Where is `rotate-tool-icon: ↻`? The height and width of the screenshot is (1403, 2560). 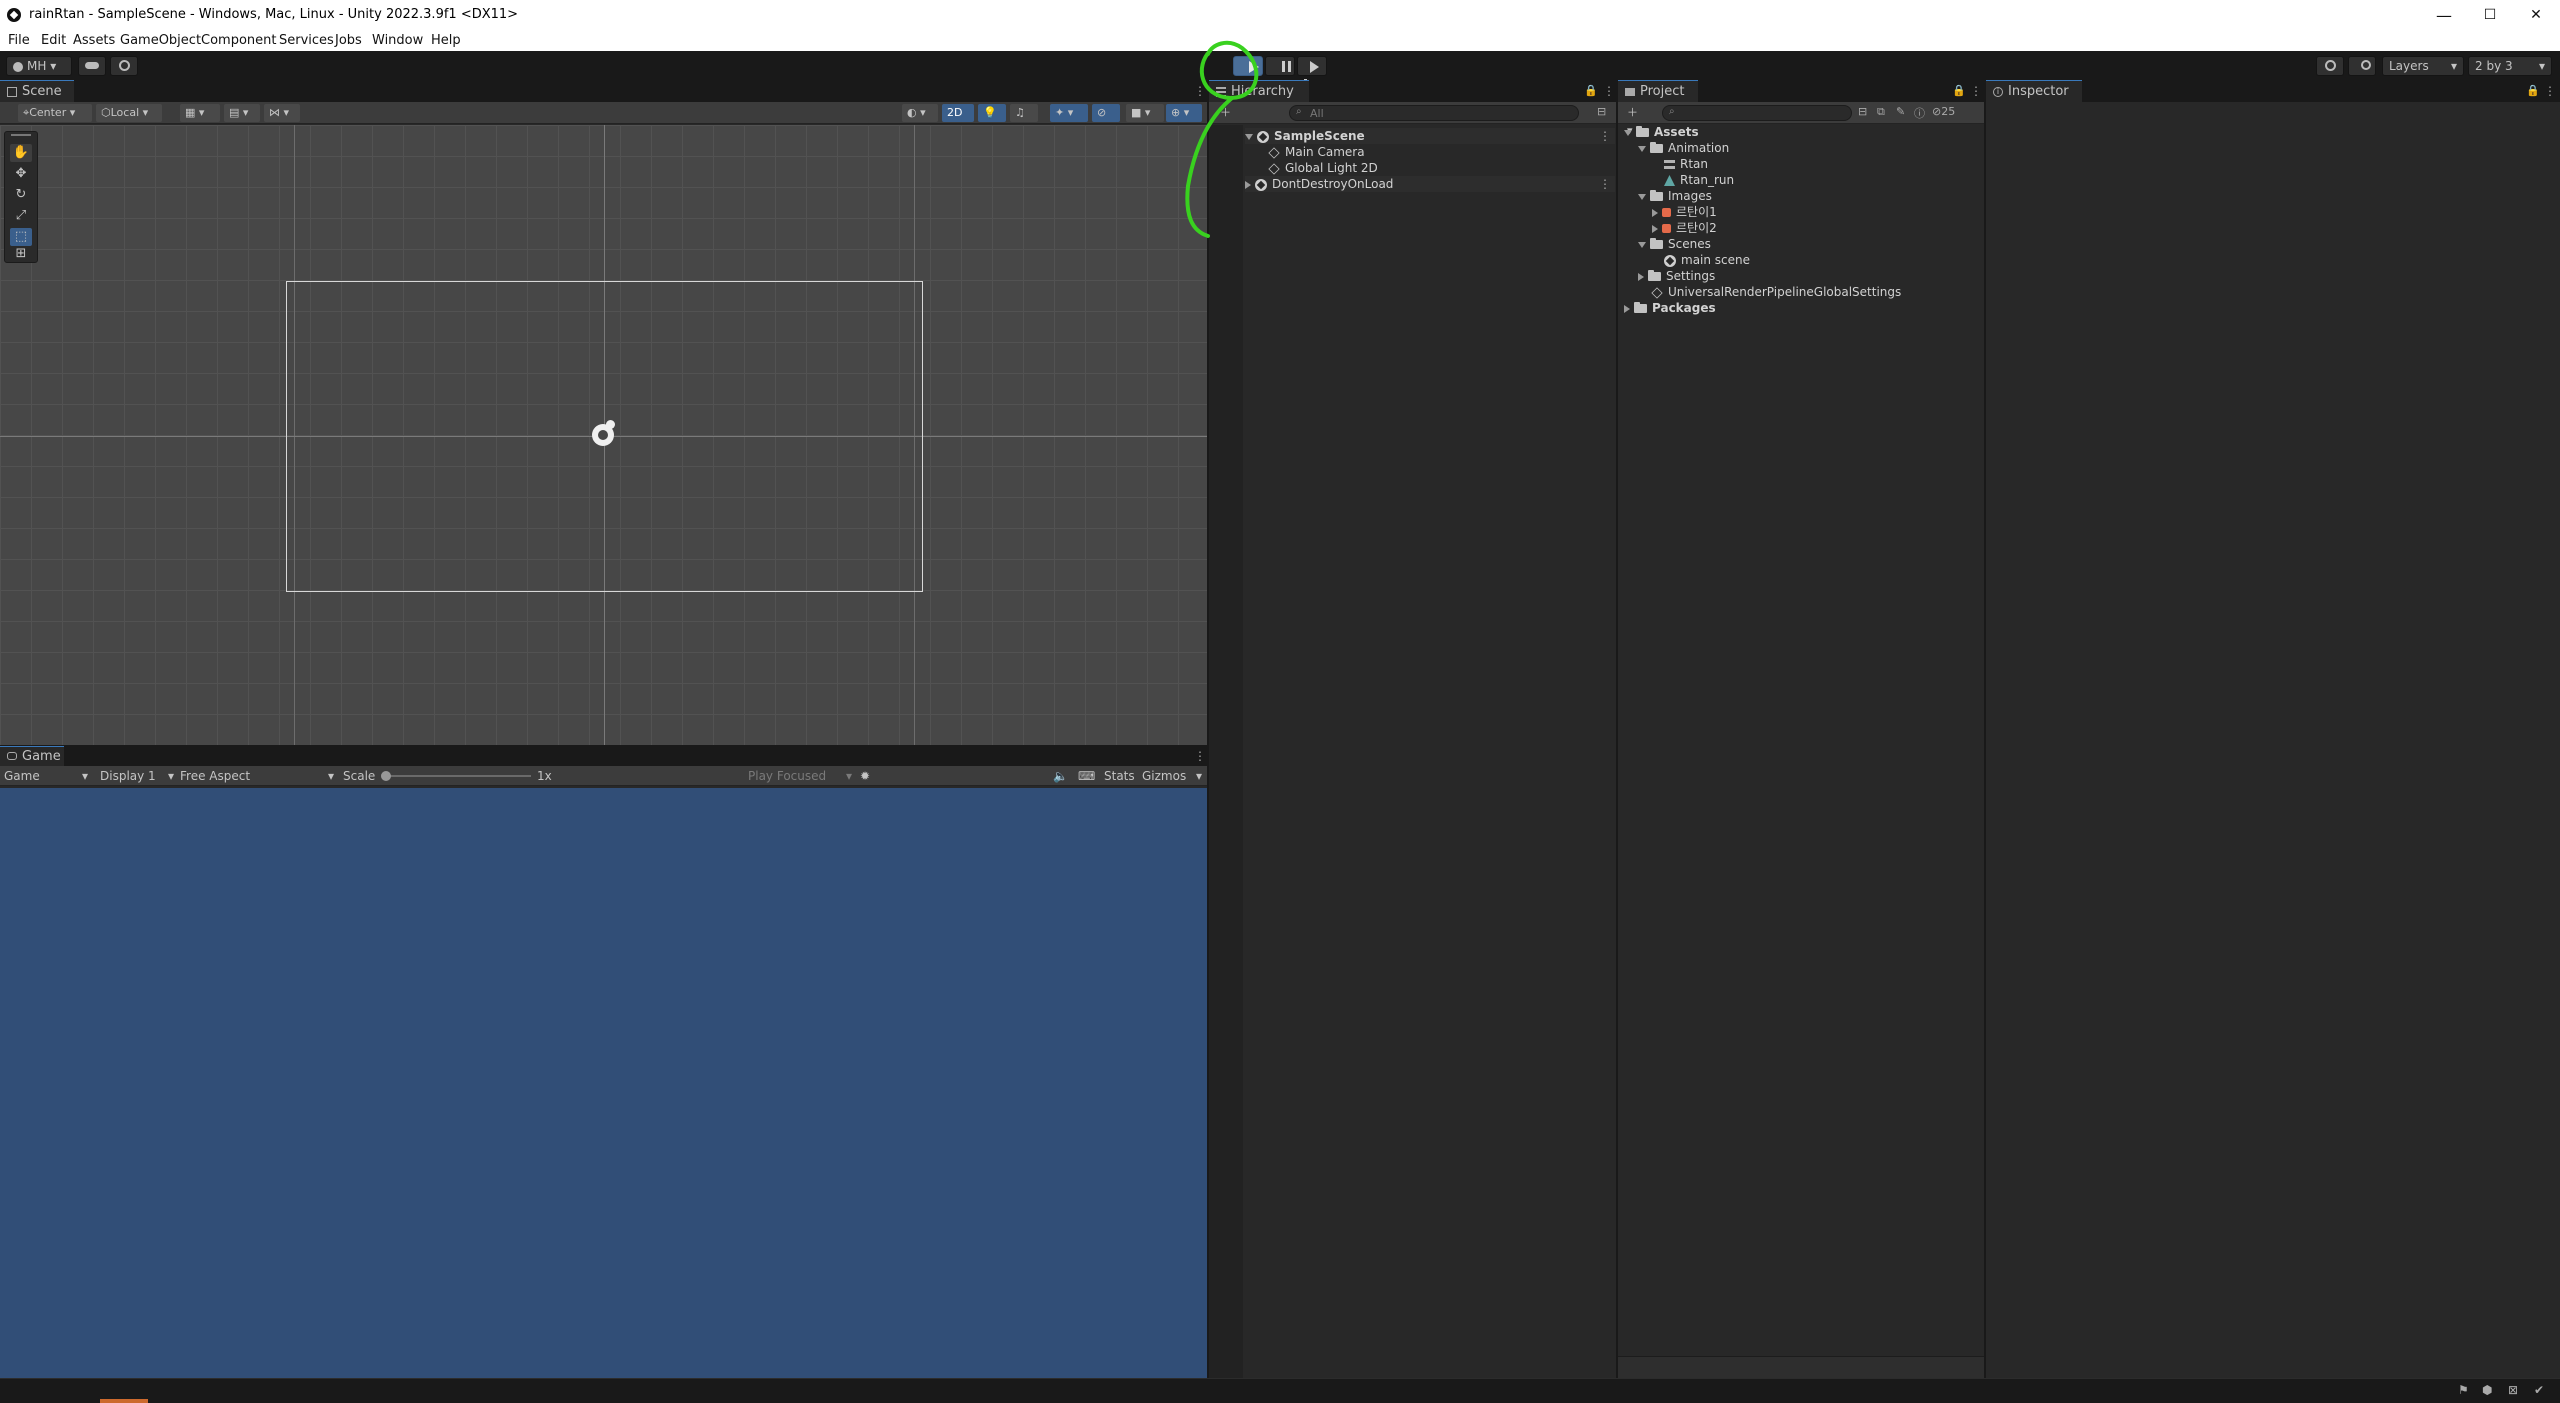
rotate-tool-icon: ↻ is located at coordinates (21, 195).